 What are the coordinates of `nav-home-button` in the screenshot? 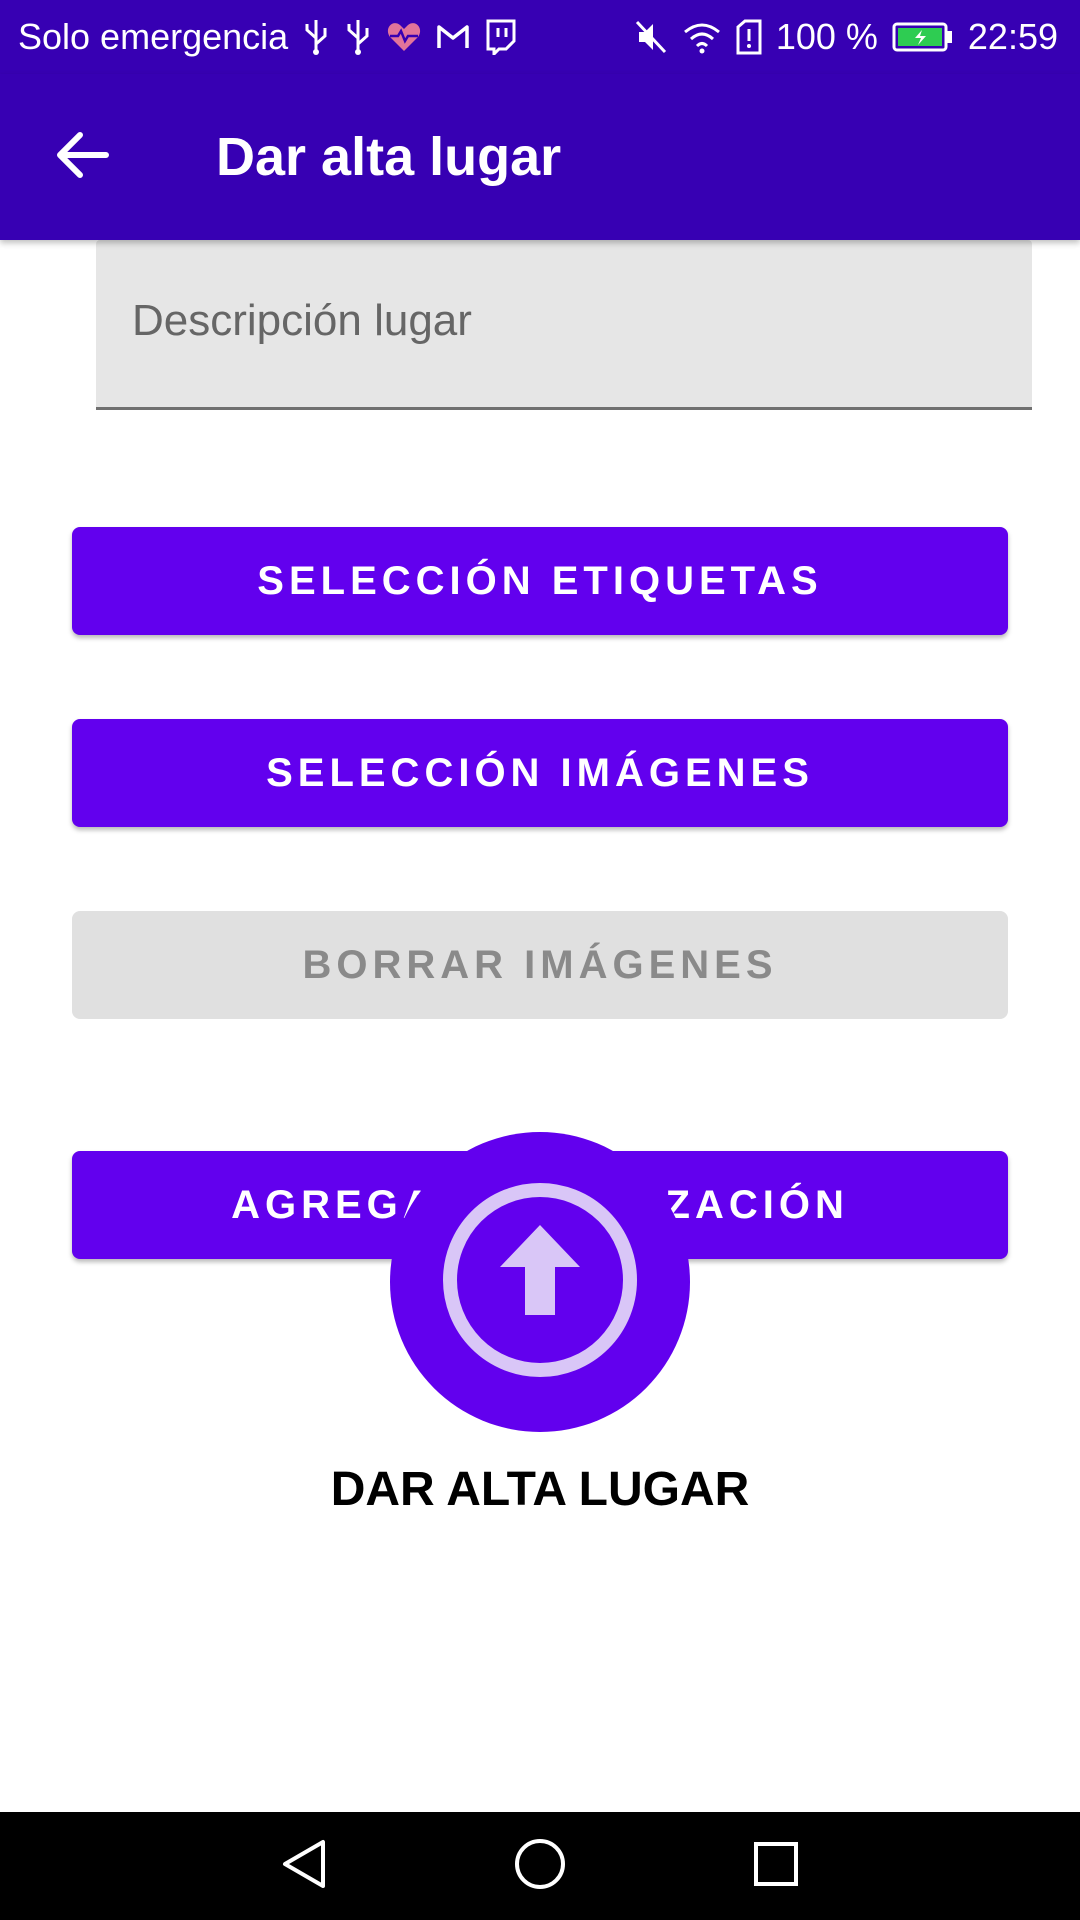 It's located at (540, 1866).